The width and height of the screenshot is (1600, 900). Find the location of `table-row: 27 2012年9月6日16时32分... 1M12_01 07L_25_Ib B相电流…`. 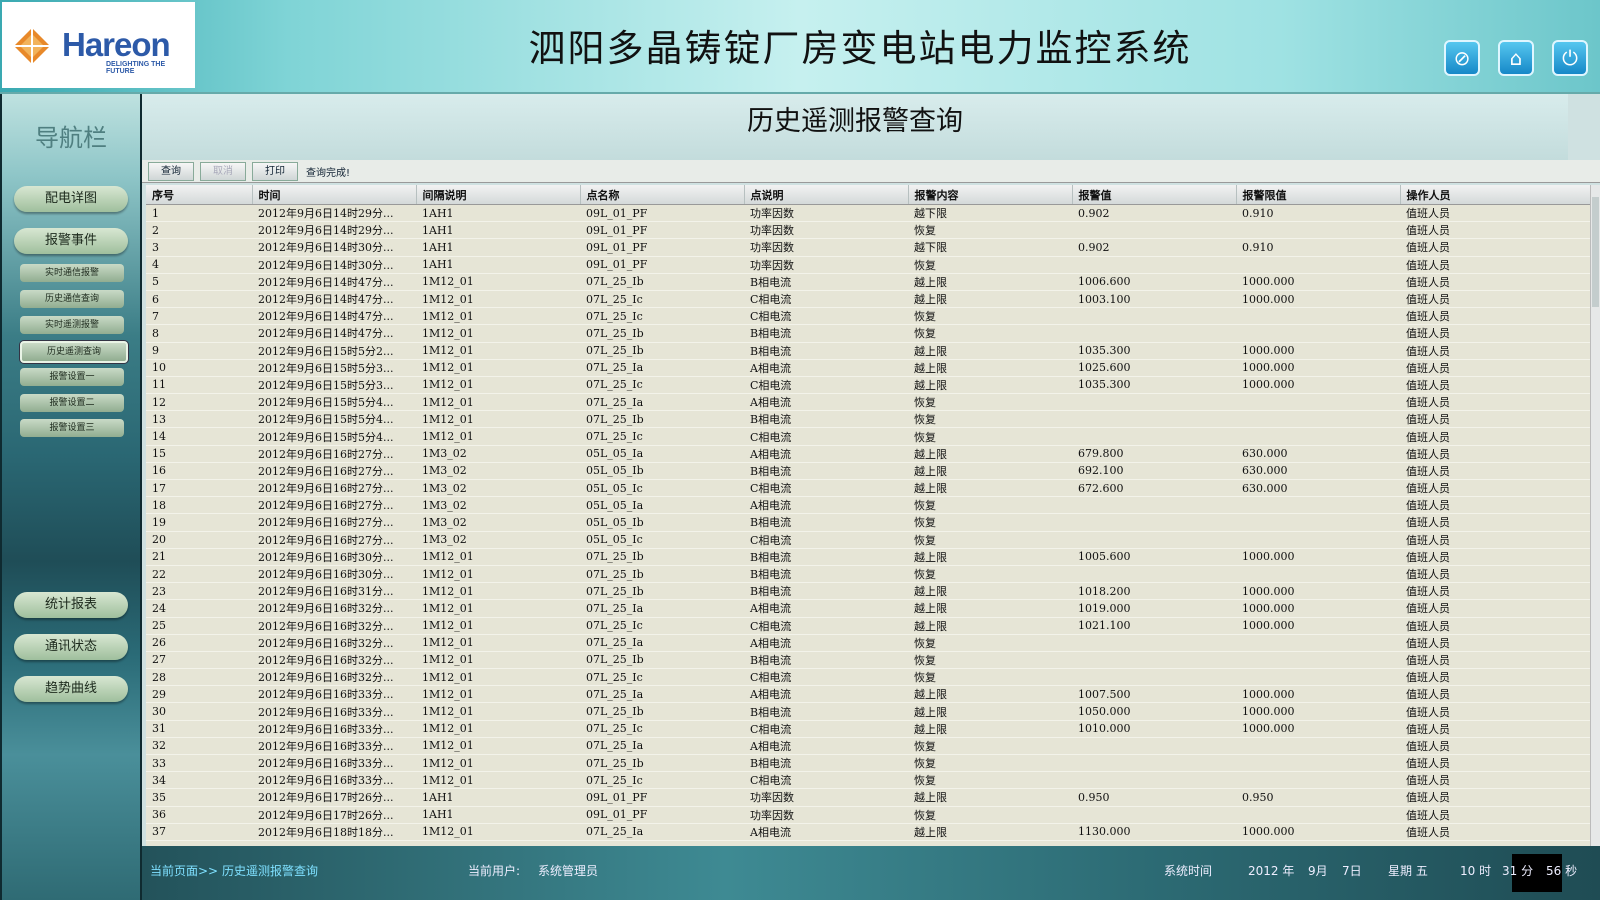

table-row: 27 2012年9月6日16时32分... 1M12_01 07L_25_Ib B相电流… is located at coordinates (868, 660).